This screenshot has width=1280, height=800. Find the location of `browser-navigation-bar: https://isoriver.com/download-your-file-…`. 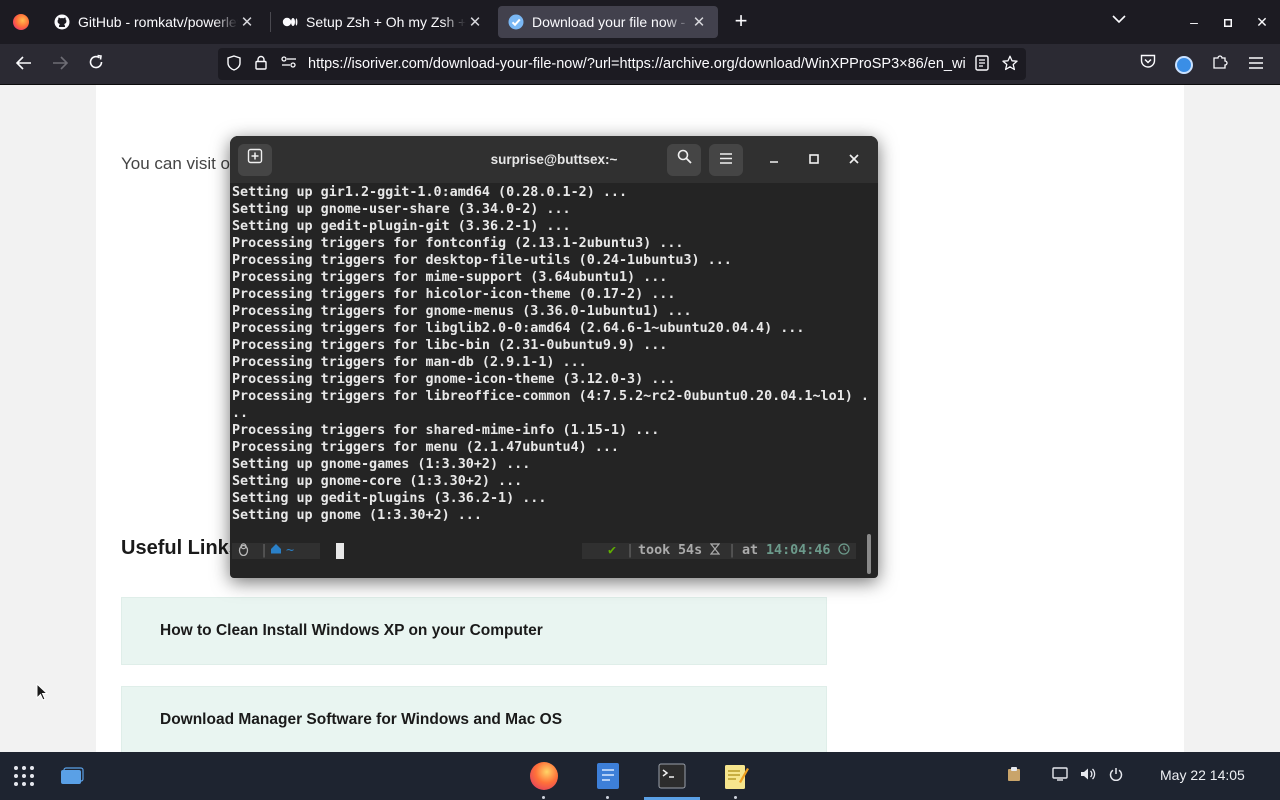

browser-navigation-bar: https://isoriver.com/download-your-file-… is located at coordinates (640, 64).